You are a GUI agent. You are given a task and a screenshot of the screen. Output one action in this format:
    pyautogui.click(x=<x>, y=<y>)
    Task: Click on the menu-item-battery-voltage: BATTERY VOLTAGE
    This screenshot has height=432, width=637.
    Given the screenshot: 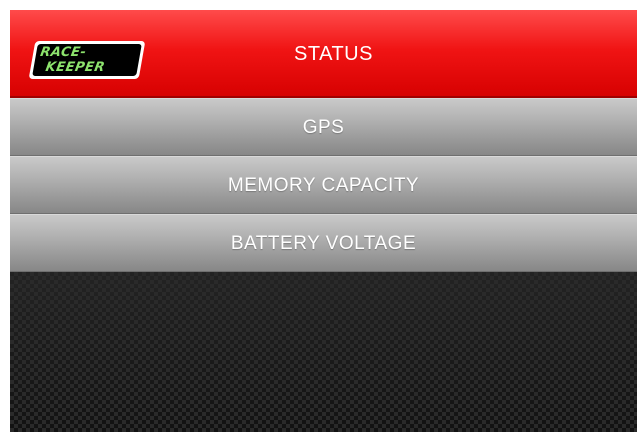 What is the action you would take?
    pyautogui.click(x=323, y=243)
    